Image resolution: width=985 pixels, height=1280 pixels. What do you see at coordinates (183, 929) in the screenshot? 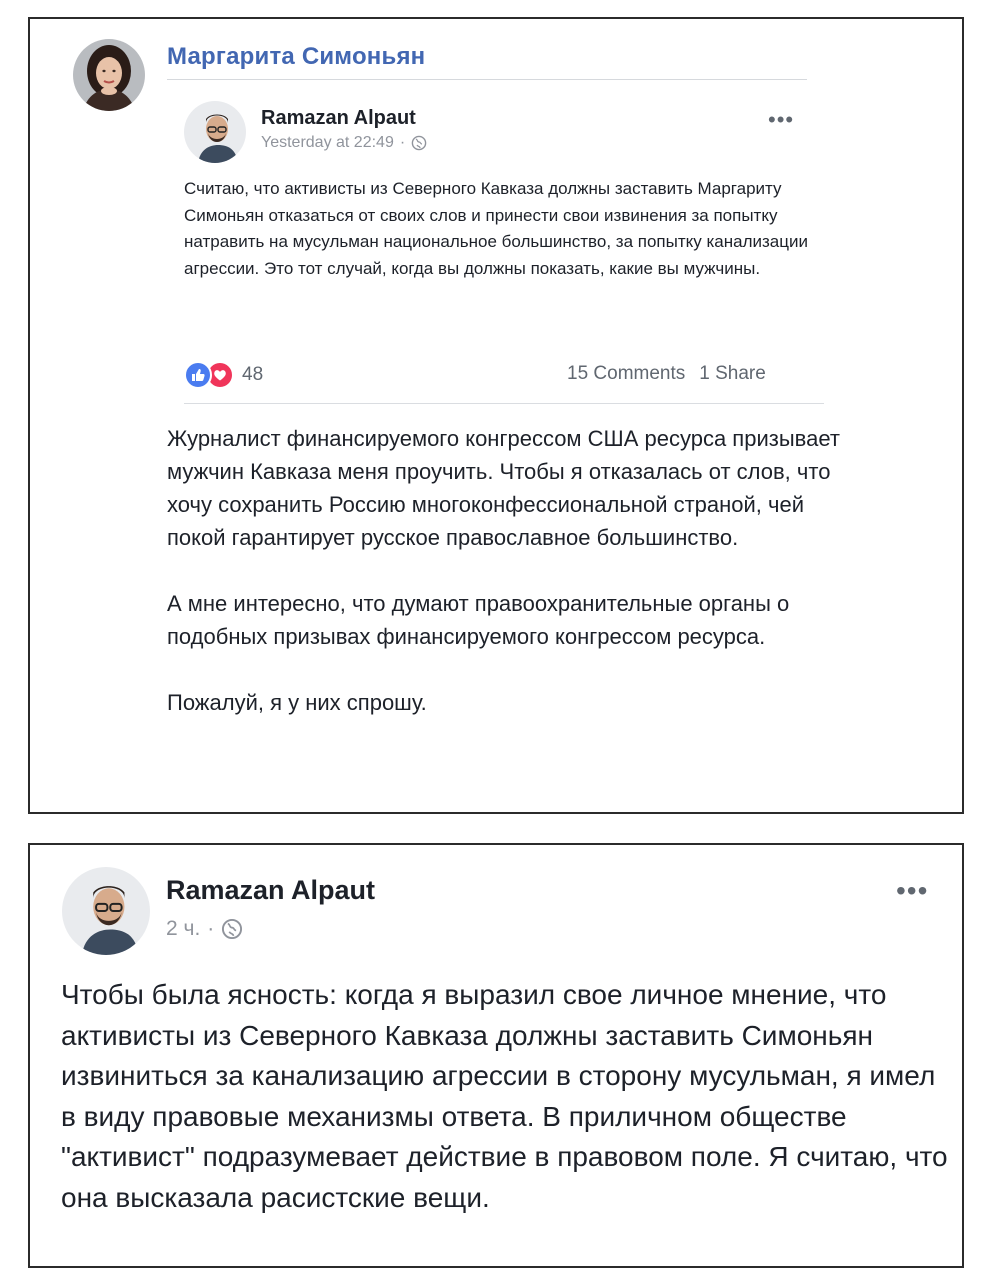
I see `post-timestamp: 2 ч.` at bounding box center [183, 929].